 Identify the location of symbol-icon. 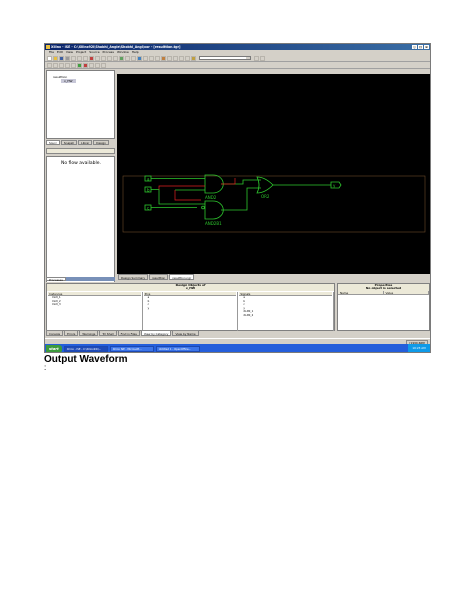
(157, 58).